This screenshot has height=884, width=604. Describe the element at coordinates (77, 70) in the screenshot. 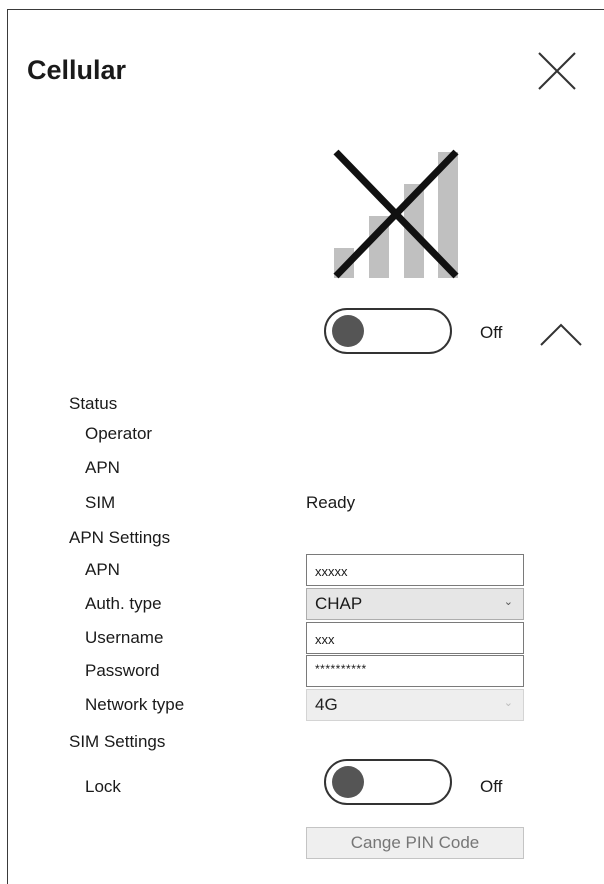

I see `page-title: Cellular` at that location.